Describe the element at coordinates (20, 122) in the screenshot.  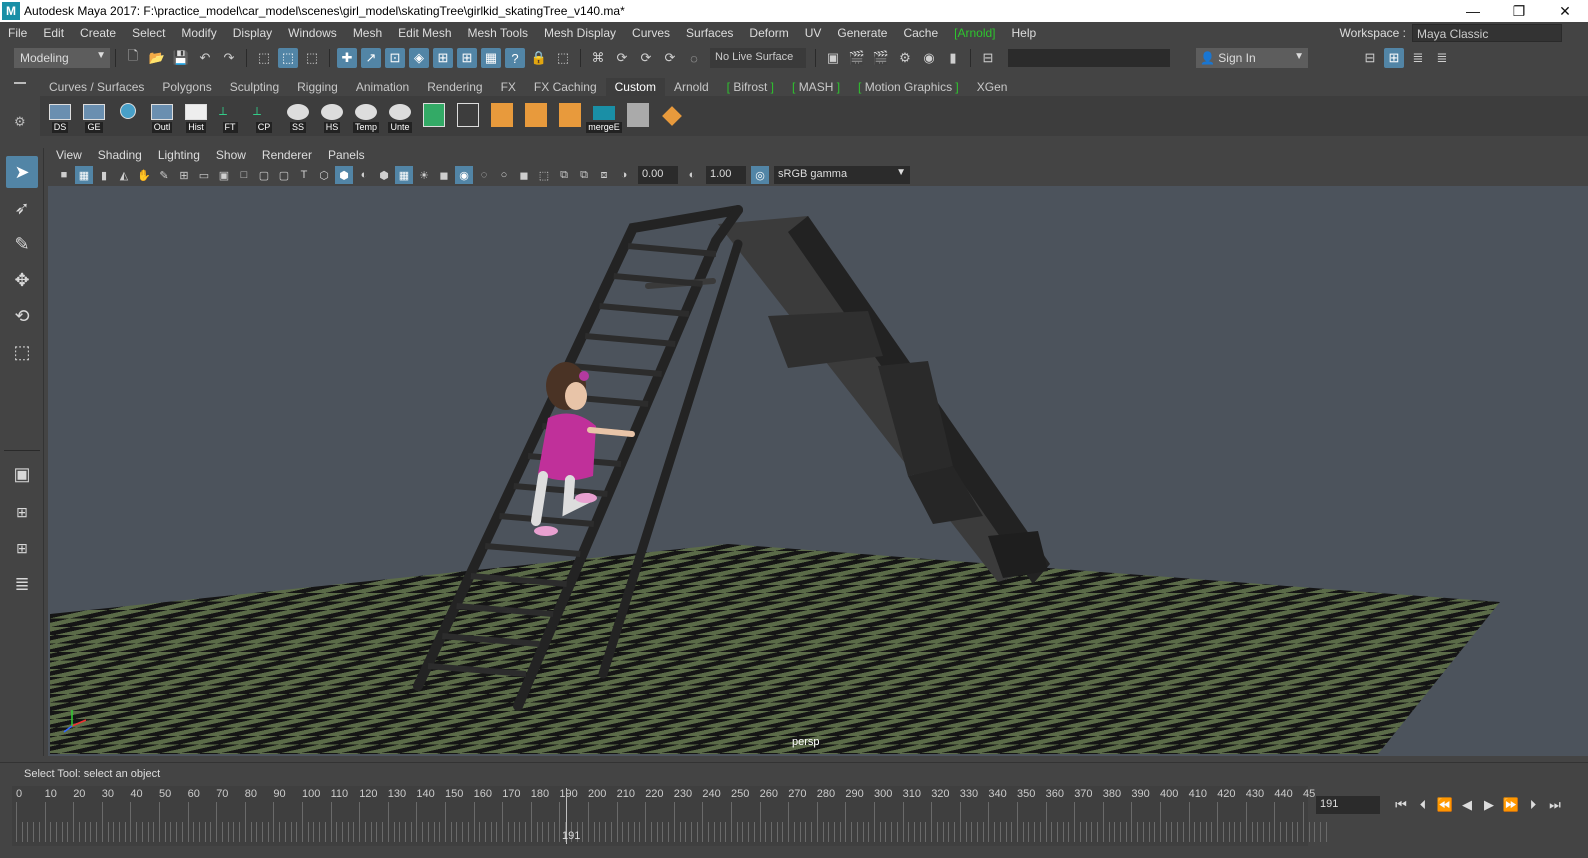
I see `shelf-settings-icon: ⚙` at that location.